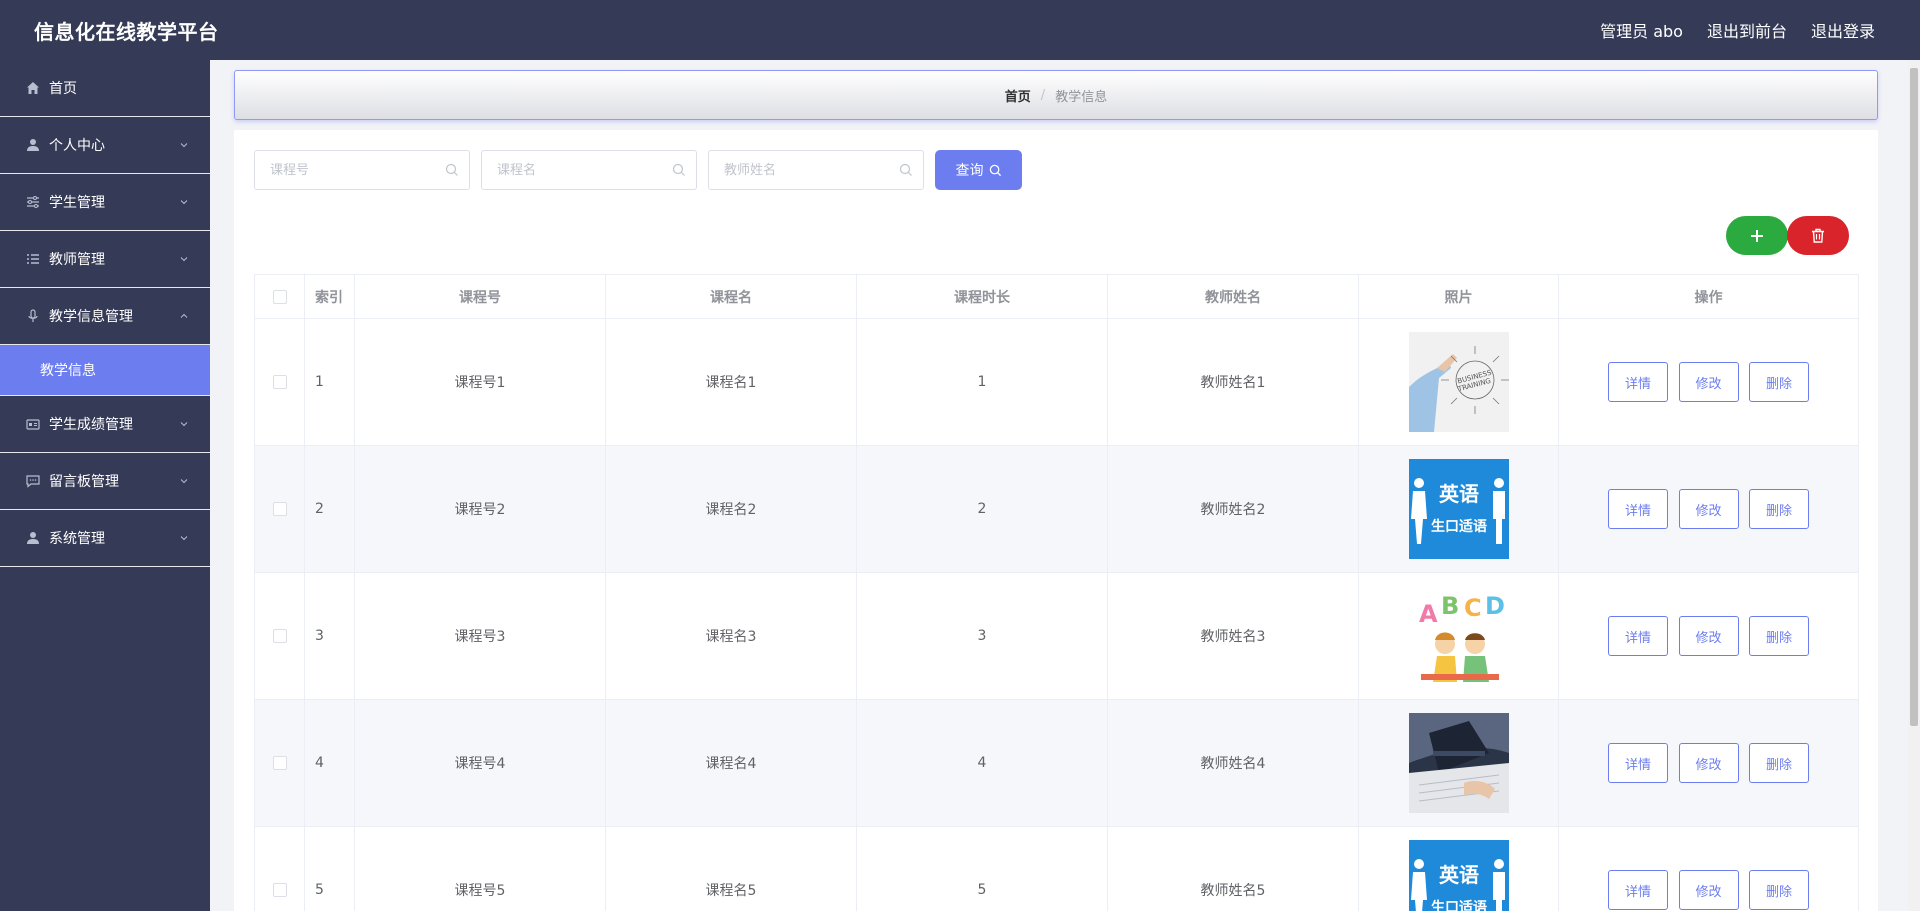 The height and width of the screenshot is (911, 1920). Describe the element at coordinates (329, 296) in the screenshot. I see `column-header: 索引` at that location.